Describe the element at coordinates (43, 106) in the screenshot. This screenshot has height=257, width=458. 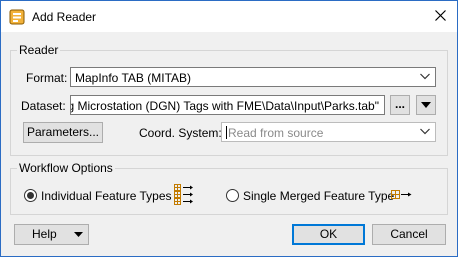
I see `dataset-label: Dataset:` at that location.